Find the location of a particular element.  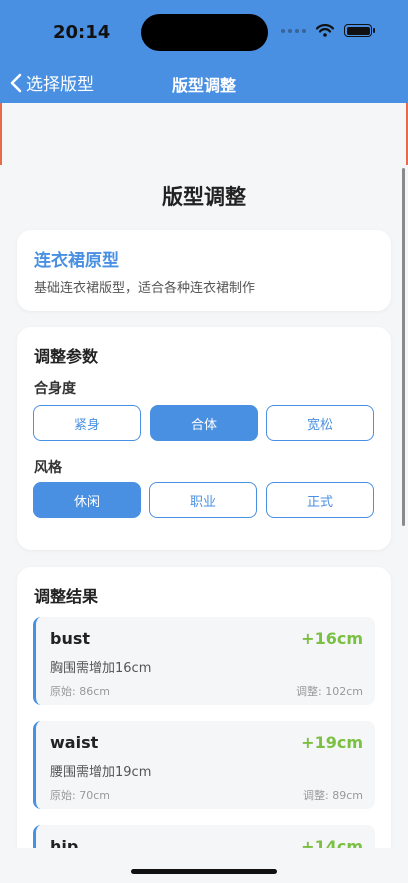

result-item-bust: bust +16cm 胸围需增加16cm 原始: 86cm 调整: 102cm is located at coordinates (204, 661).